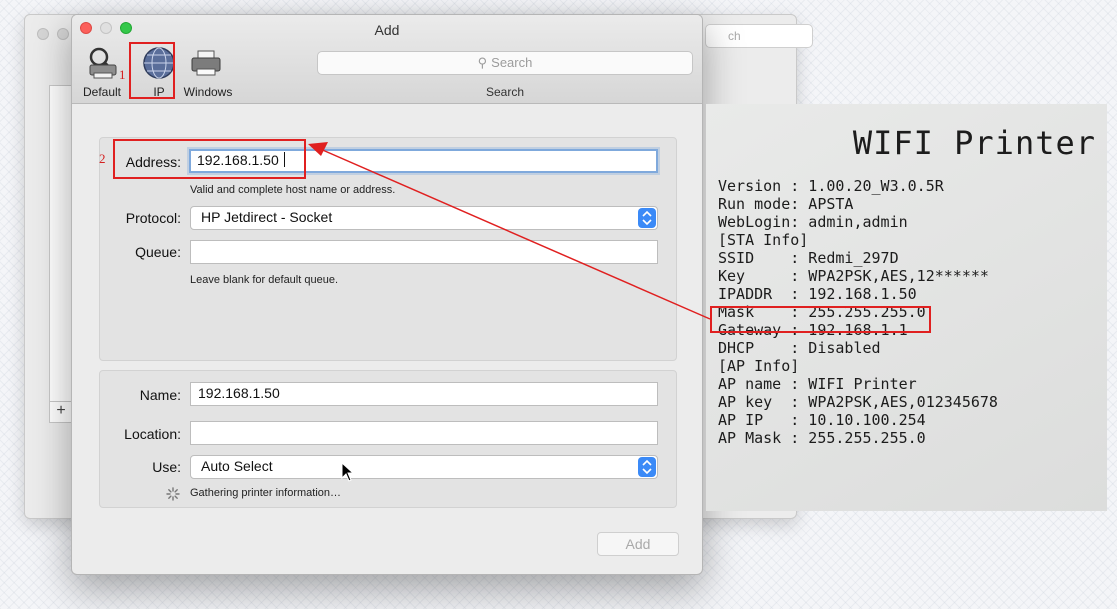 The image size is (1117, 609). I want to click on receipt-line: [STA Info], so click(763, 240).